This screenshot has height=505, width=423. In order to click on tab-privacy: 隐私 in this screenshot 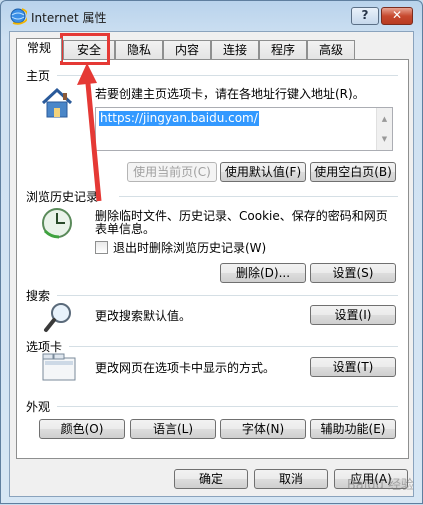, I will do `click(139, 50)`.